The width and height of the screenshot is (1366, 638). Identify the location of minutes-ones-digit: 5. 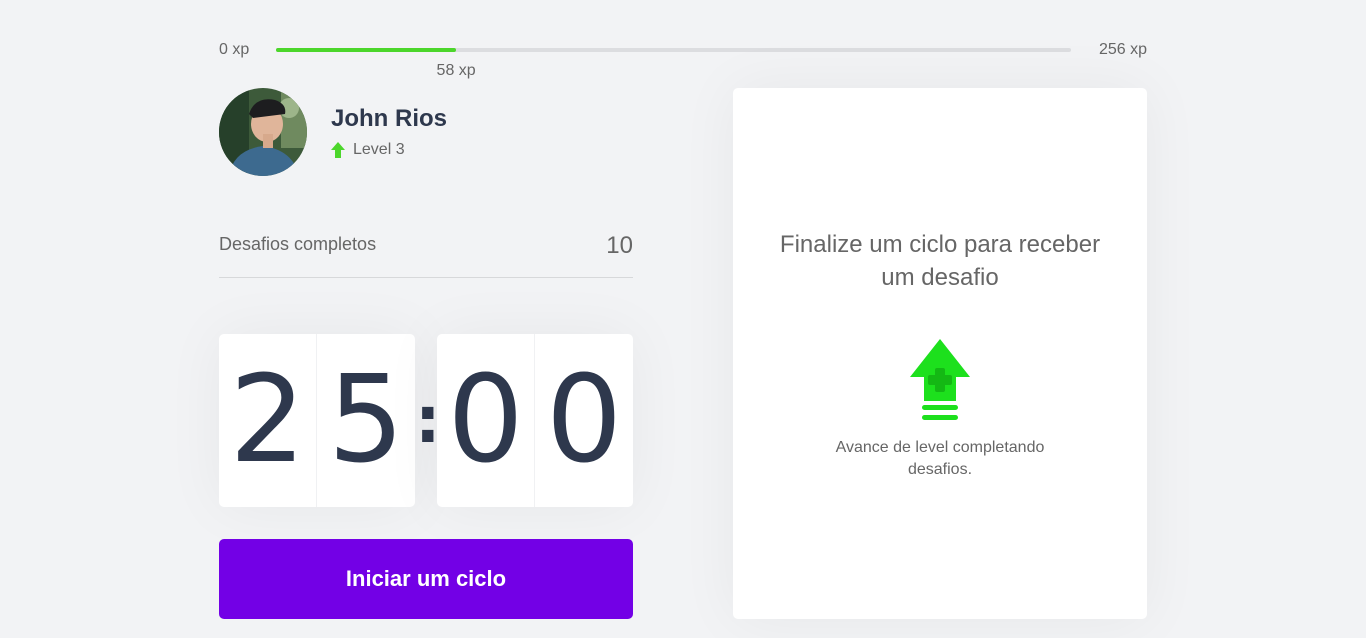
(366, 420).